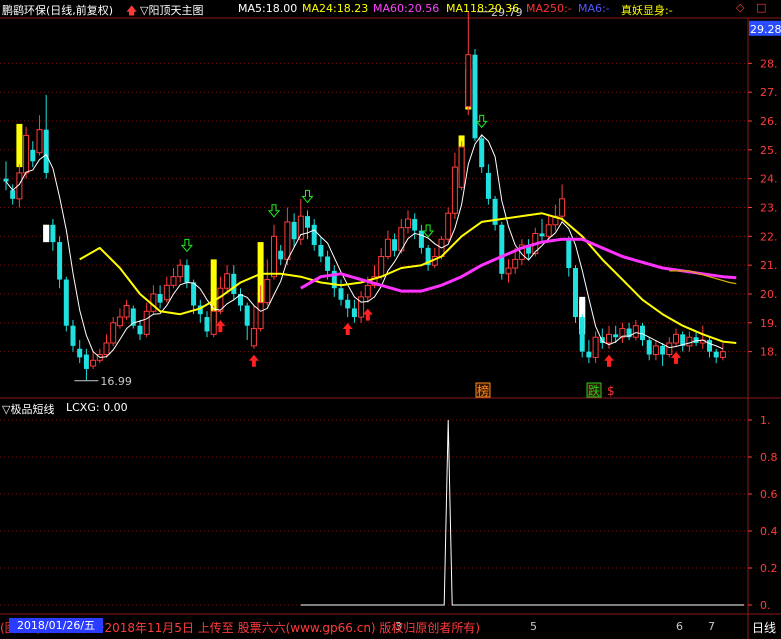 Image resolution: width=781 pixels, height=639 pixels. Describe the element at coordinates (761, 7) in the screenshot. I see `square-icon: □` at that location.